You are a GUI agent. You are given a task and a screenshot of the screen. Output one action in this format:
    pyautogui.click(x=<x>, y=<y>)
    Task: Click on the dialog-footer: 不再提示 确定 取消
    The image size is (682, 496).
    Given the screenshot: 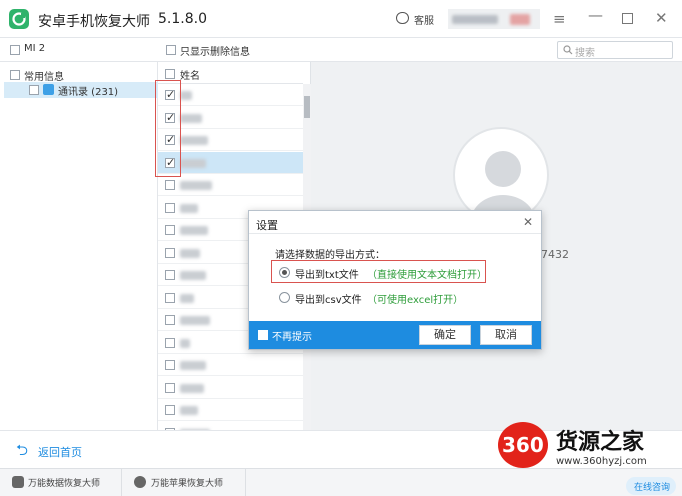 What is the action you would take?
    pyautogui.click(x=395, y=335)
    